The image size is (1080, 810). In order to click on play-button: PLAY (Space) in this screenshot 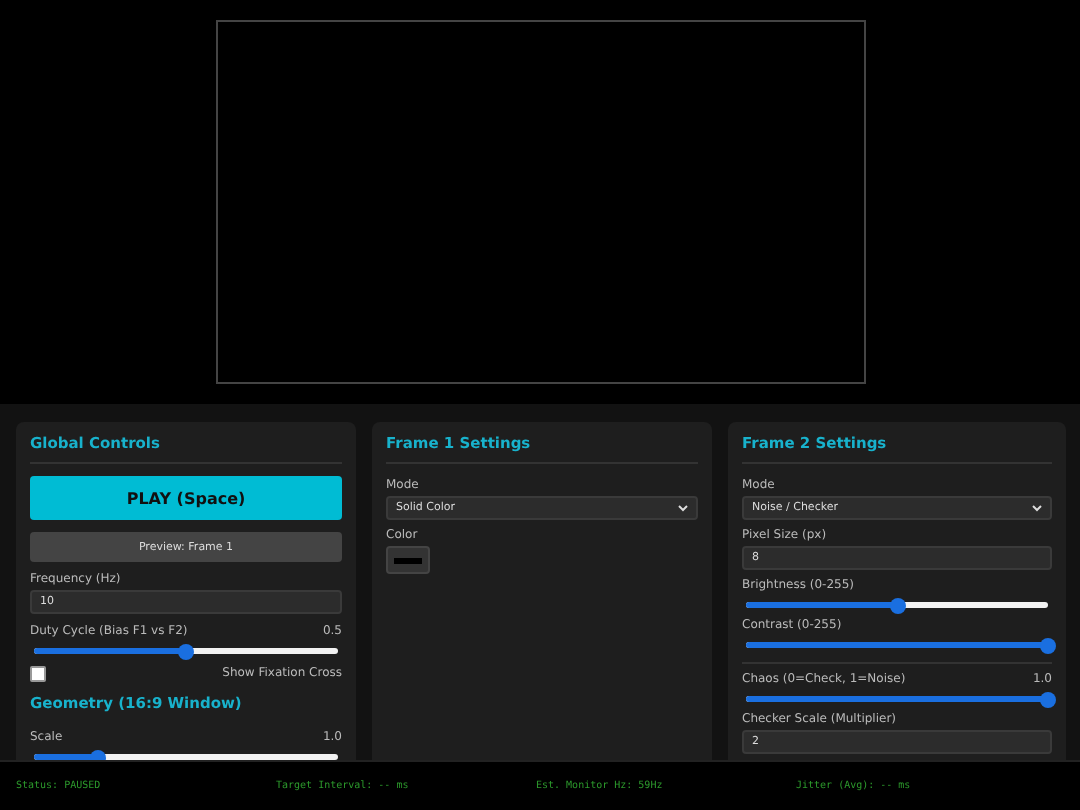, I will do `click(186, 498)`.